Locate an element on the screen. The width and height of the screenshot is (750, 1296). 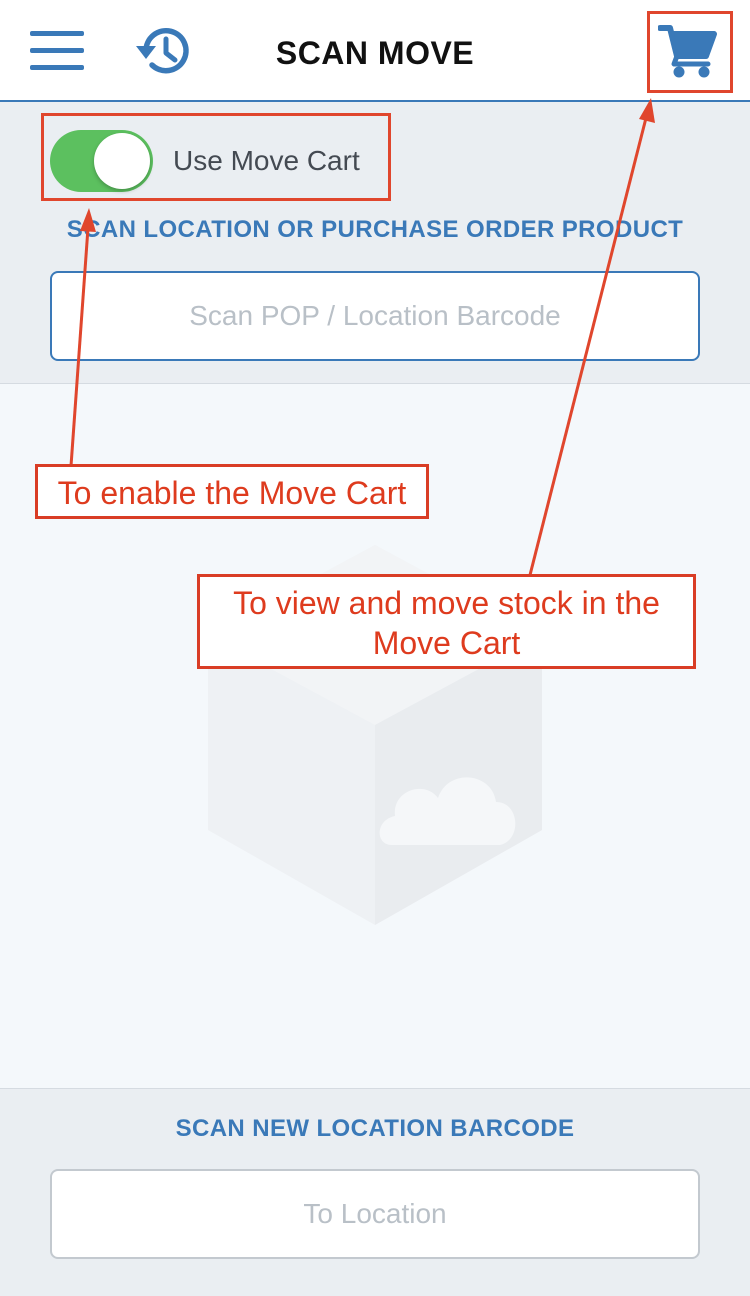
cart-highlight-box is located at coordinates (690, 52).